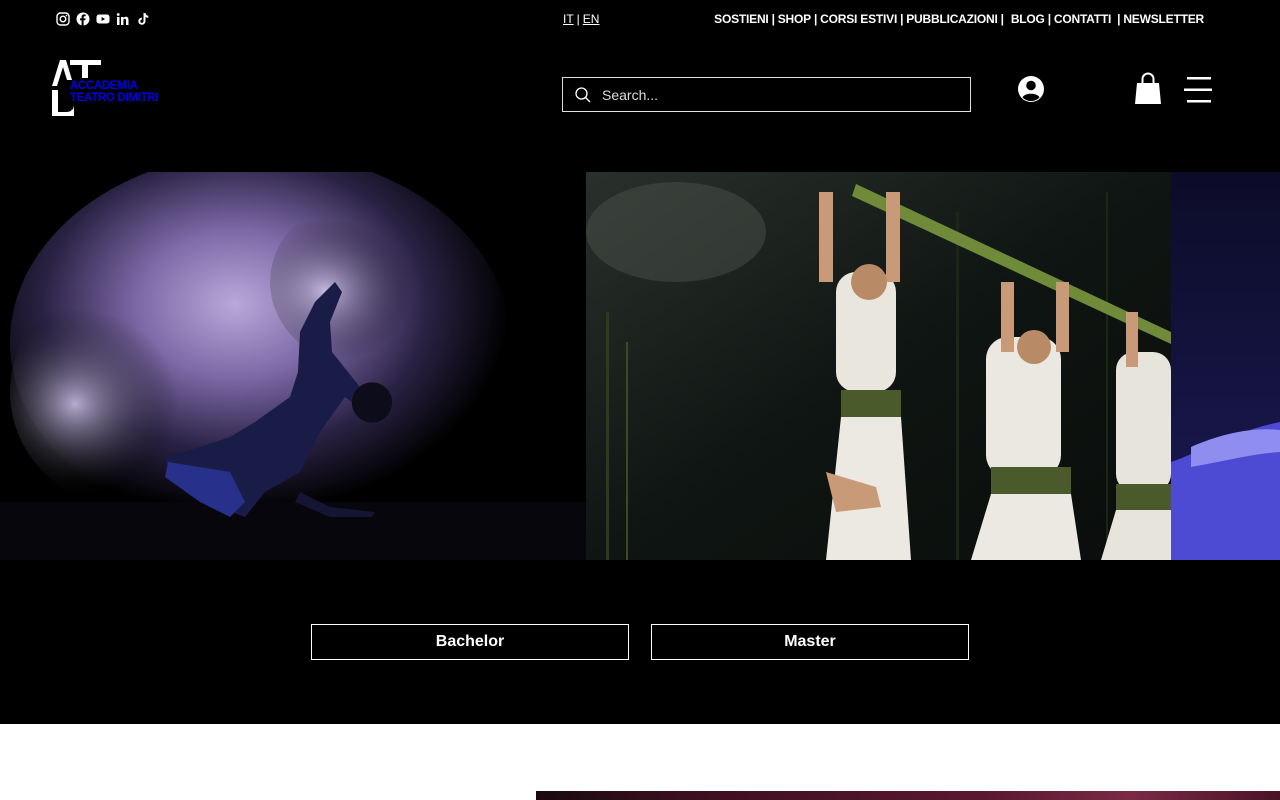 The image size is (1280, 800). I want to click on youtube-link, so click(103, 19).